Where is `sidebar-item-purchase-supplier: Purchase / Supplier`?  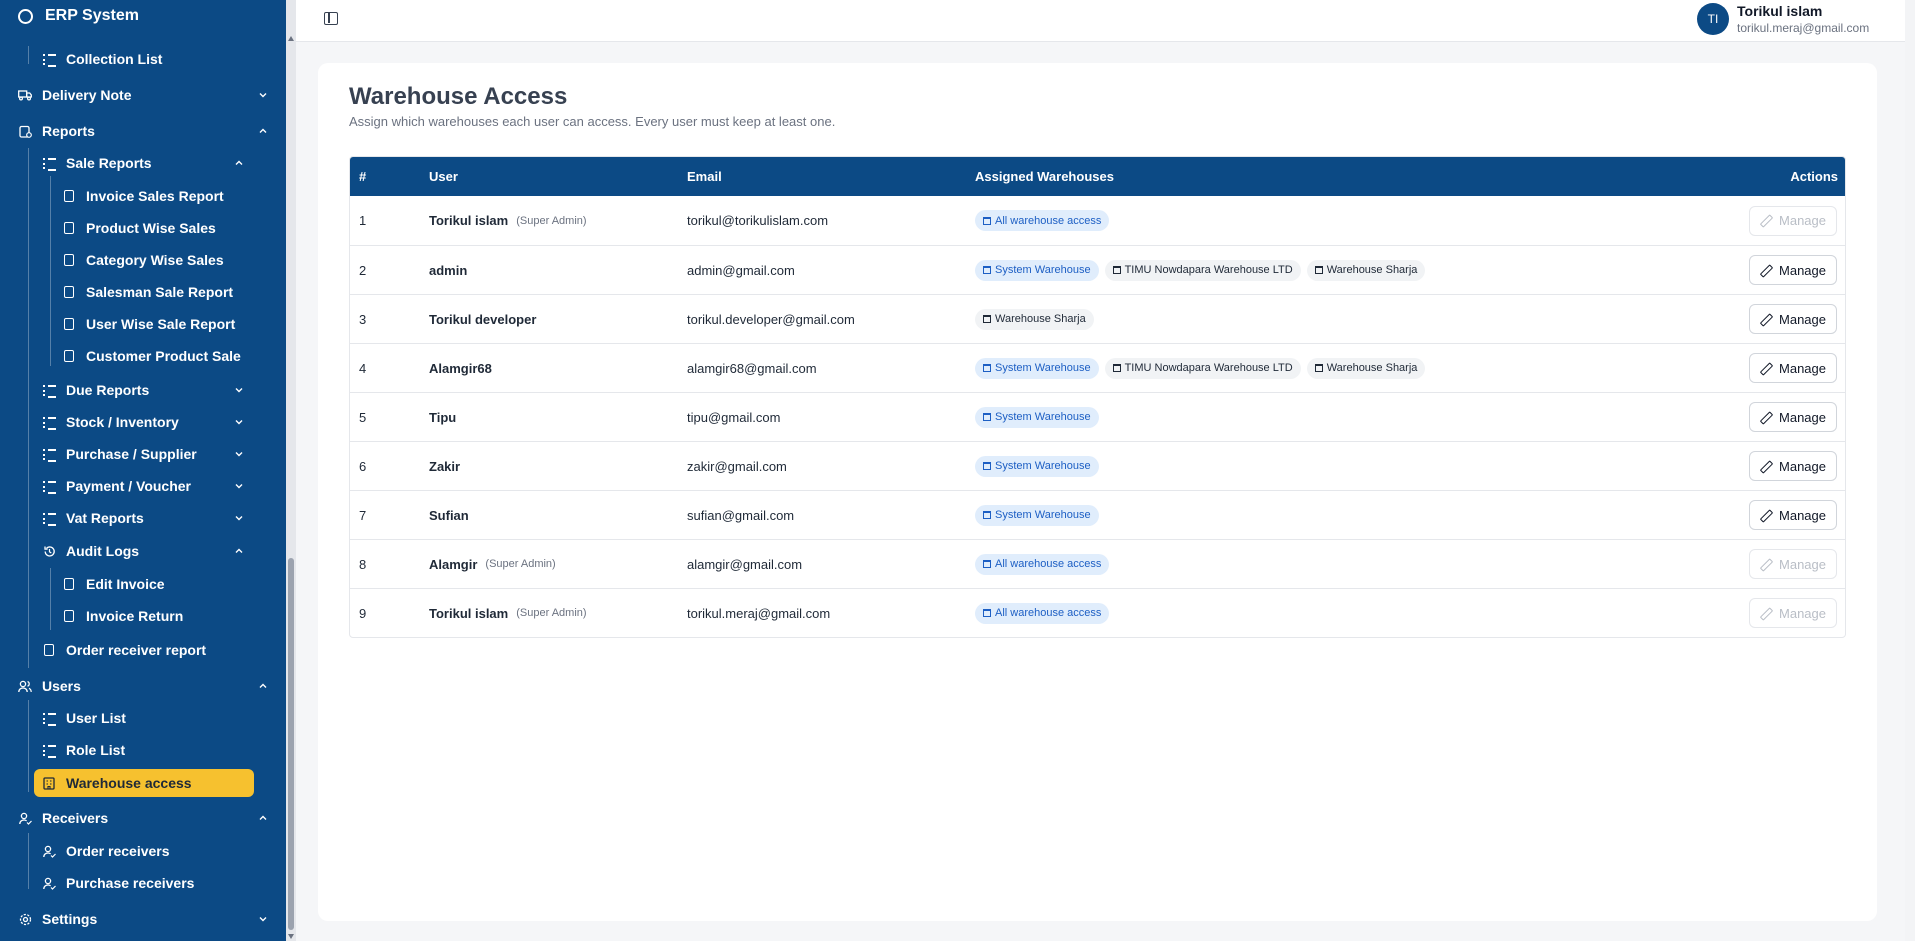 sidebar-item-purchase-supplier: Purchase / Supplier is located at coordinates (143, 454).